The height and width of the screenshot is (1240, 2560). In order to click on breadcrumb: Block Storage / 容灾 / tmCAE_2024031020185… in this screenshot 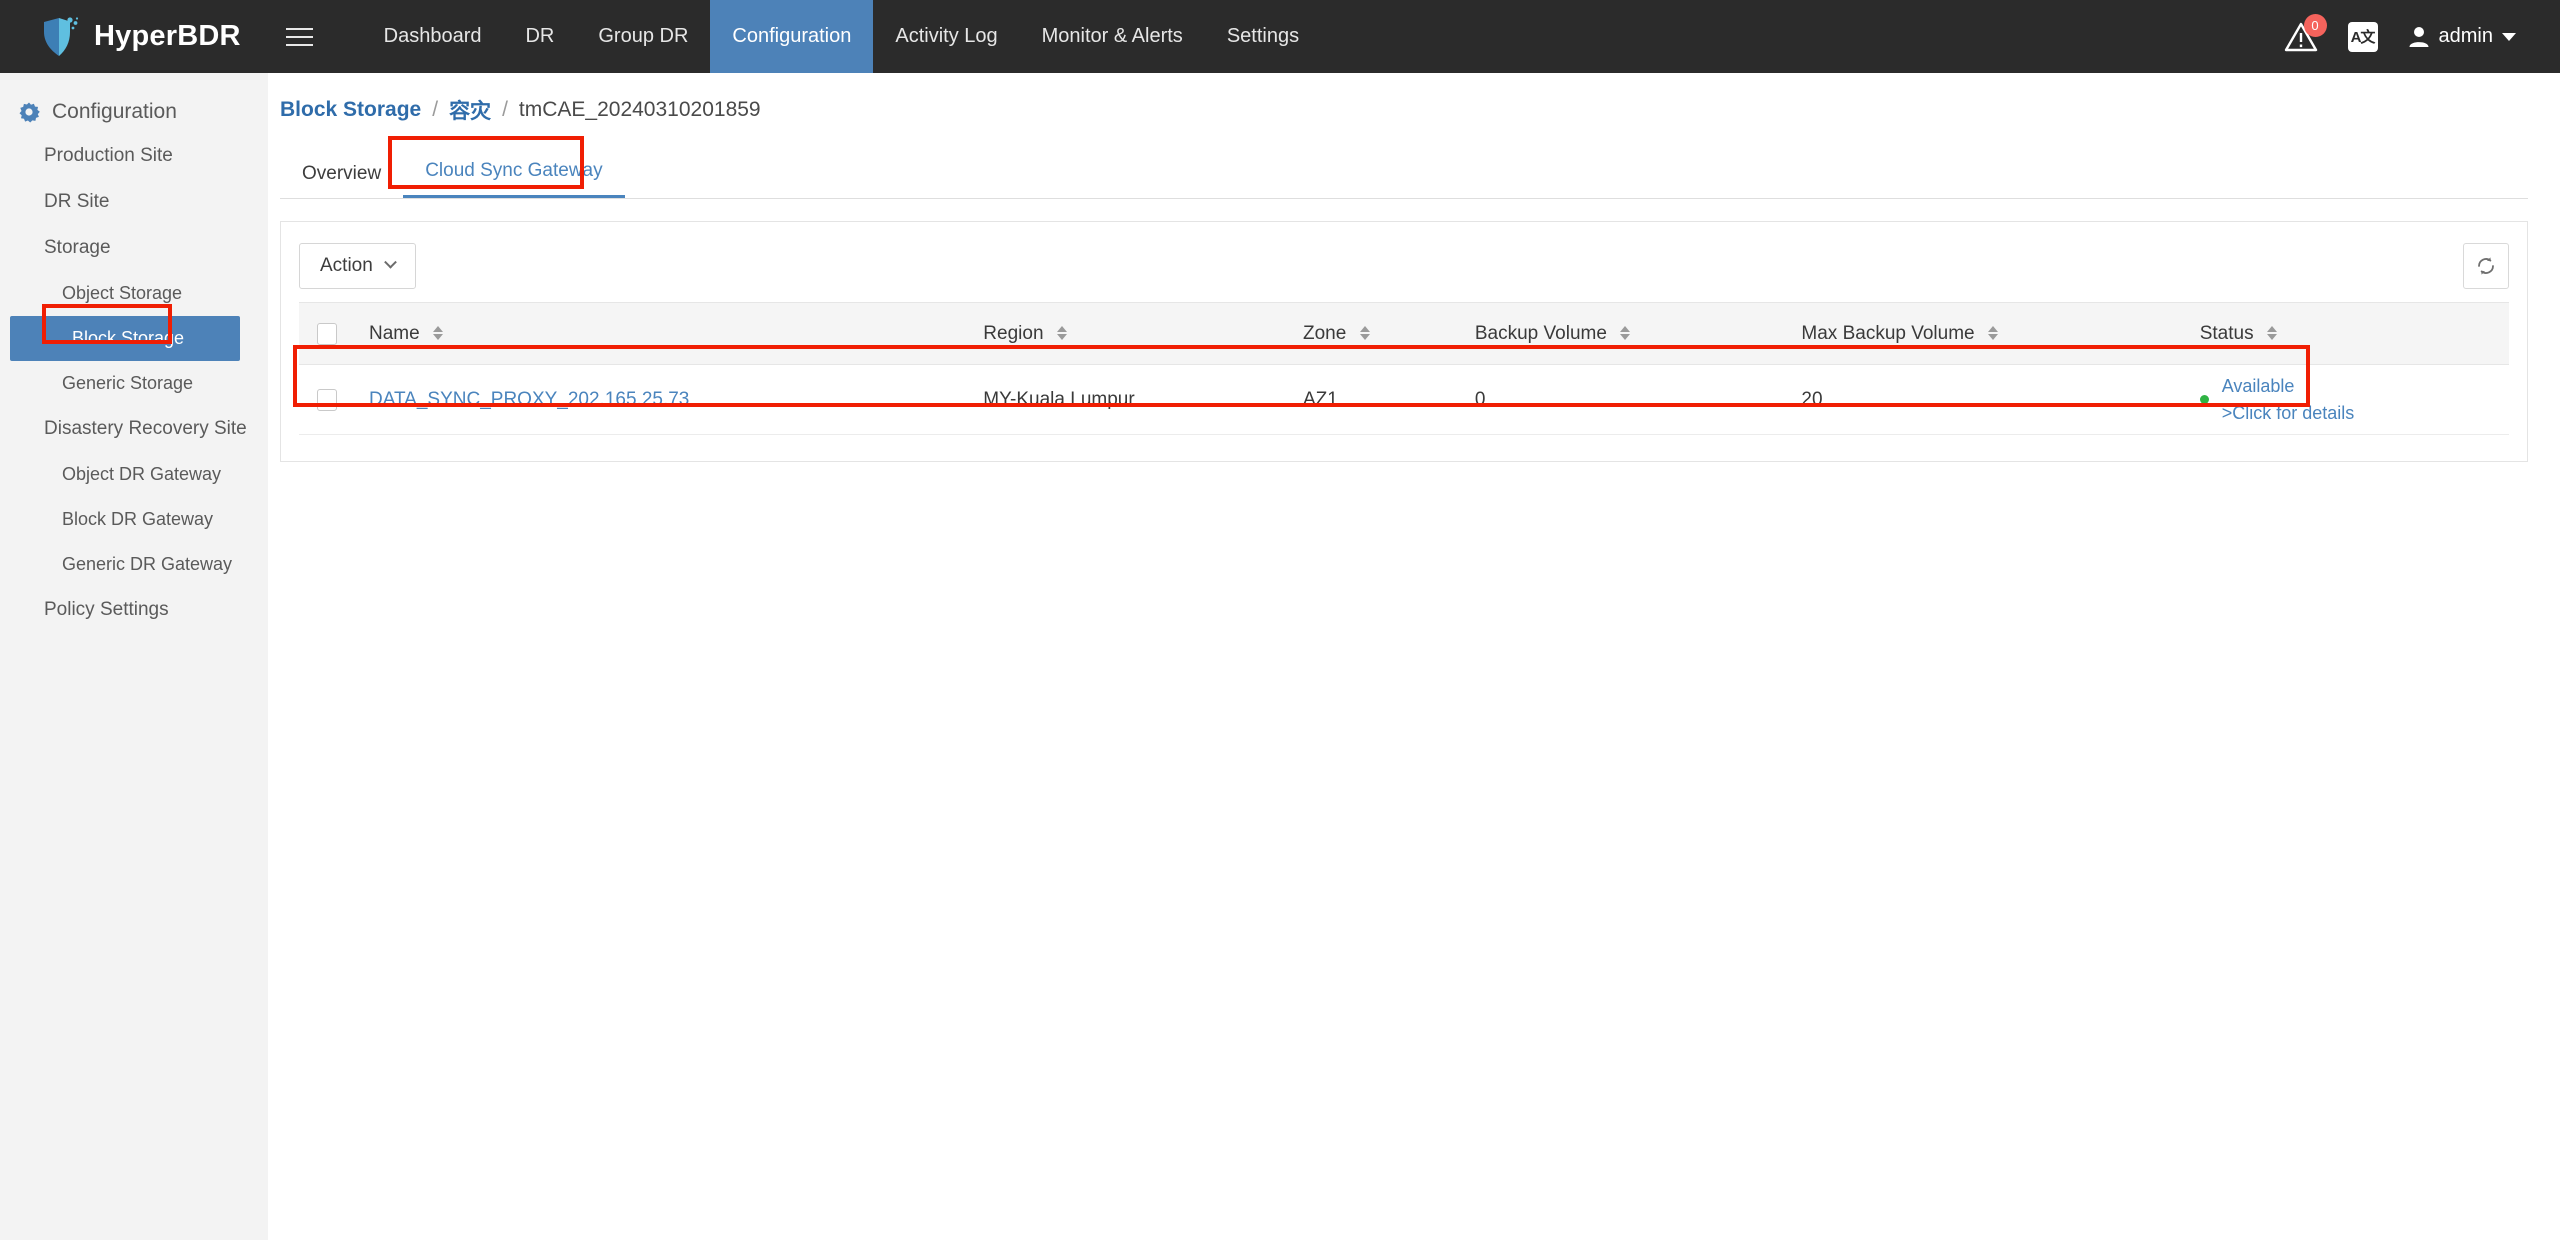, I will do `click(1414, 99)`.